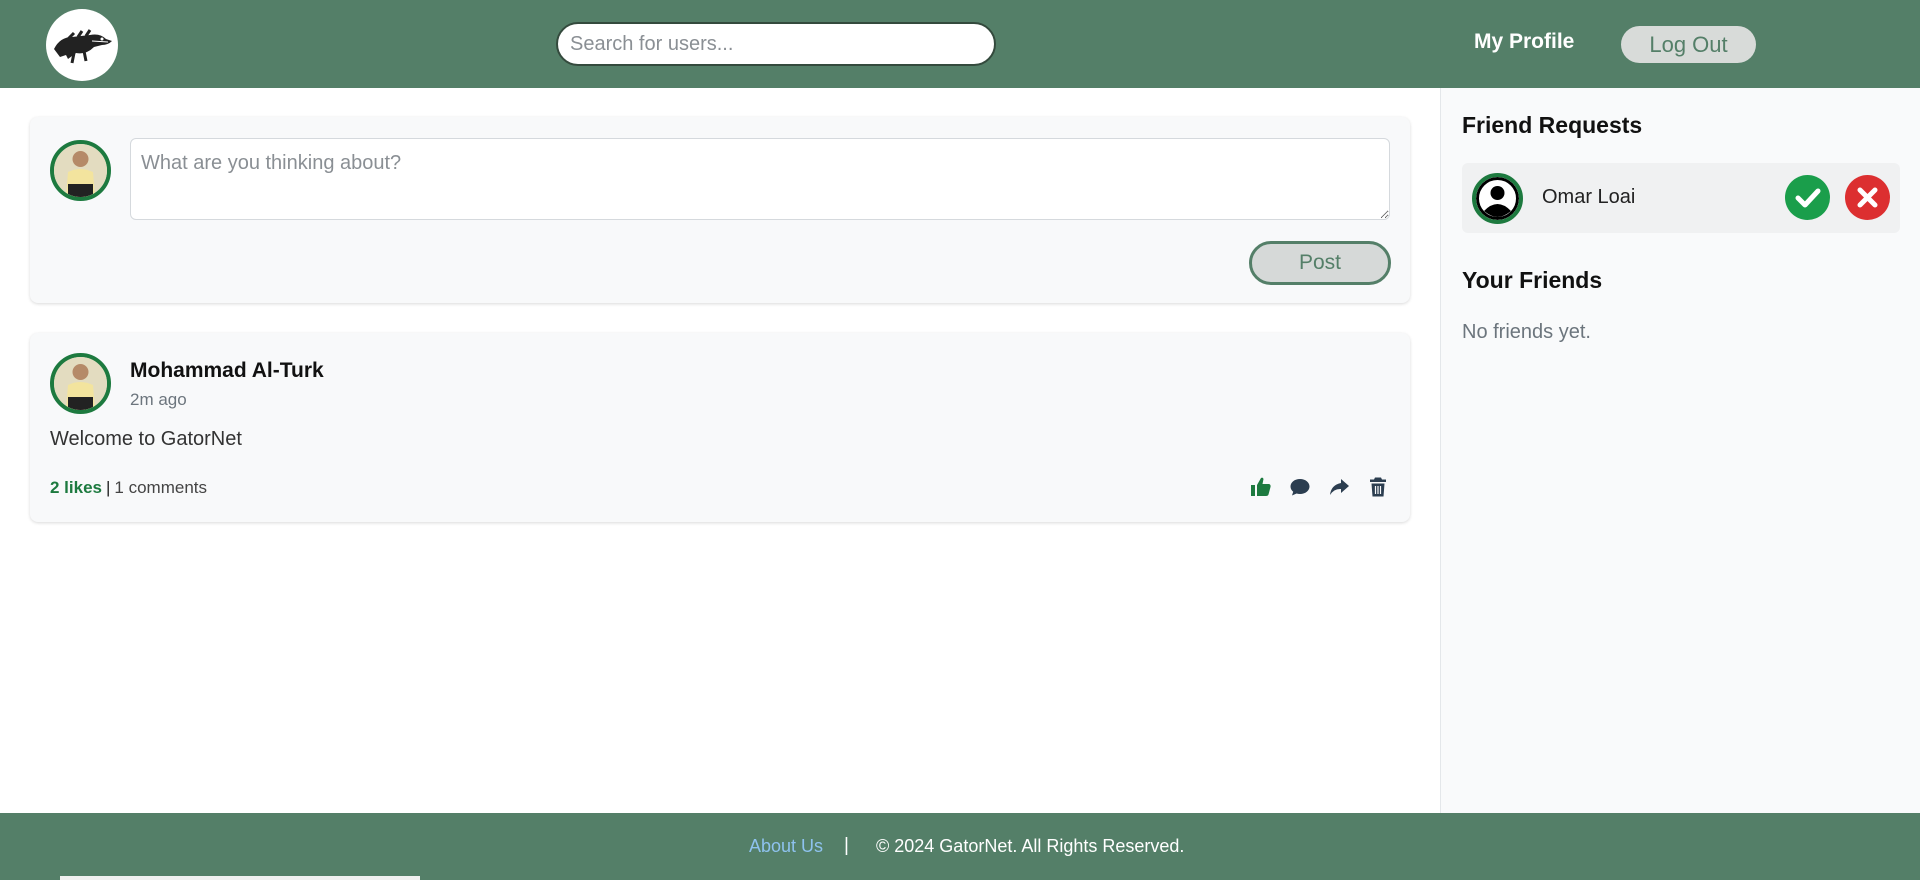 This screenshot has width=1920, height=880. I want to click on friend-request-item: Omar Loai, so click(1681, 198).